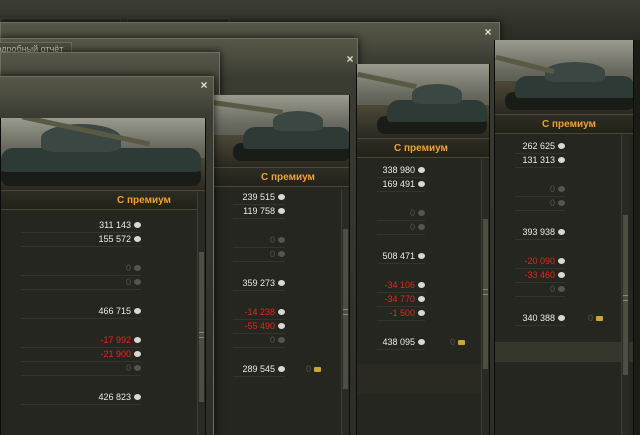 This screenshot has height=435, width=640. I want to click on gold-value: 0, so click(590, 318).